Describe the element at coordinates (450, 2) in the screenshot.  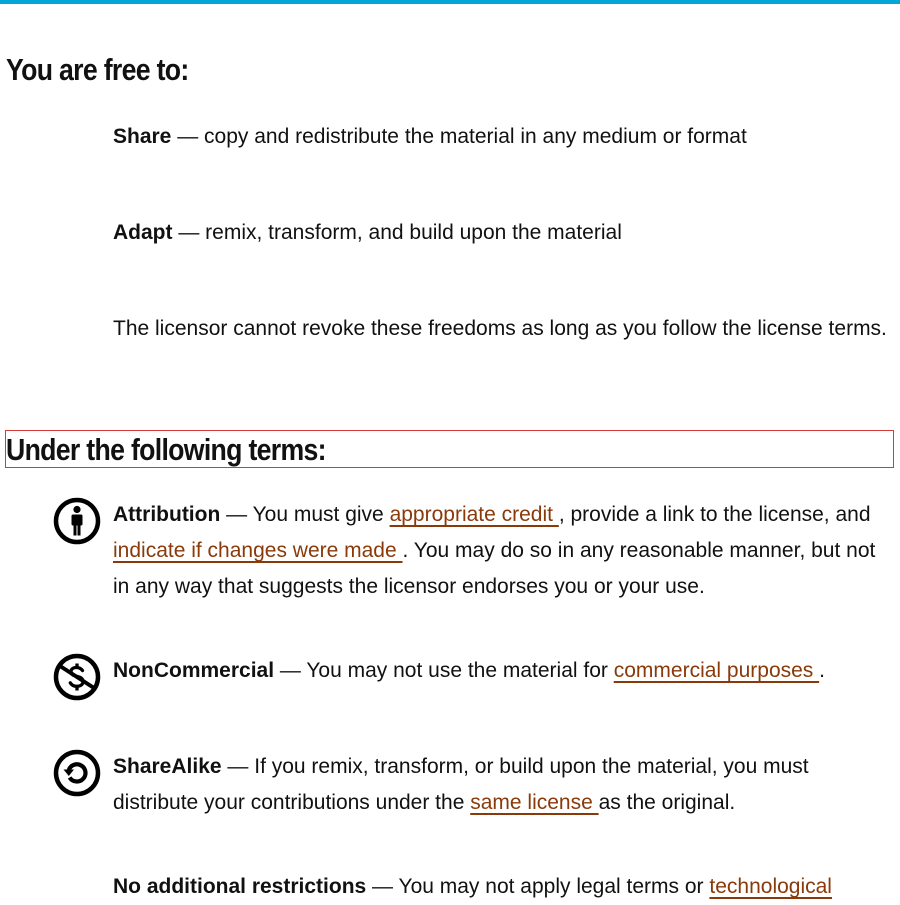
I see `top-accent-bar` at that location.